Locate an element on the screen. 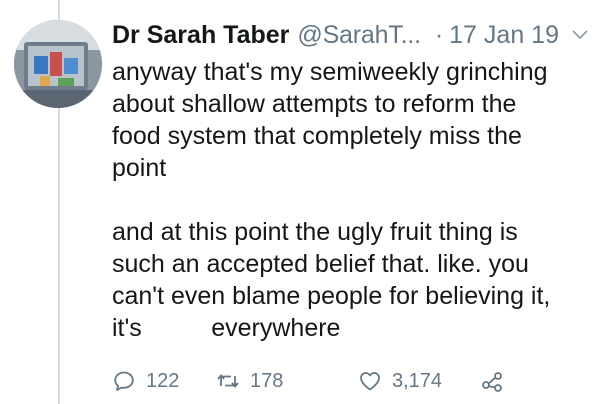 Image resolution: width=599 pixels, height=404 pixels. heart-icon is located at coordinates (370, 381).